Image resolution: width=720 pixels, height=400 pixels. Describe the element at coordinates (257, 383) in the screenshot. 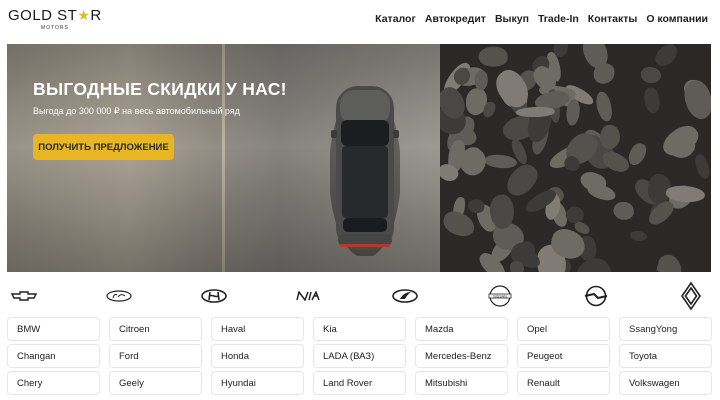

I see `brand-link-hyundai: Hyundai` at that location.